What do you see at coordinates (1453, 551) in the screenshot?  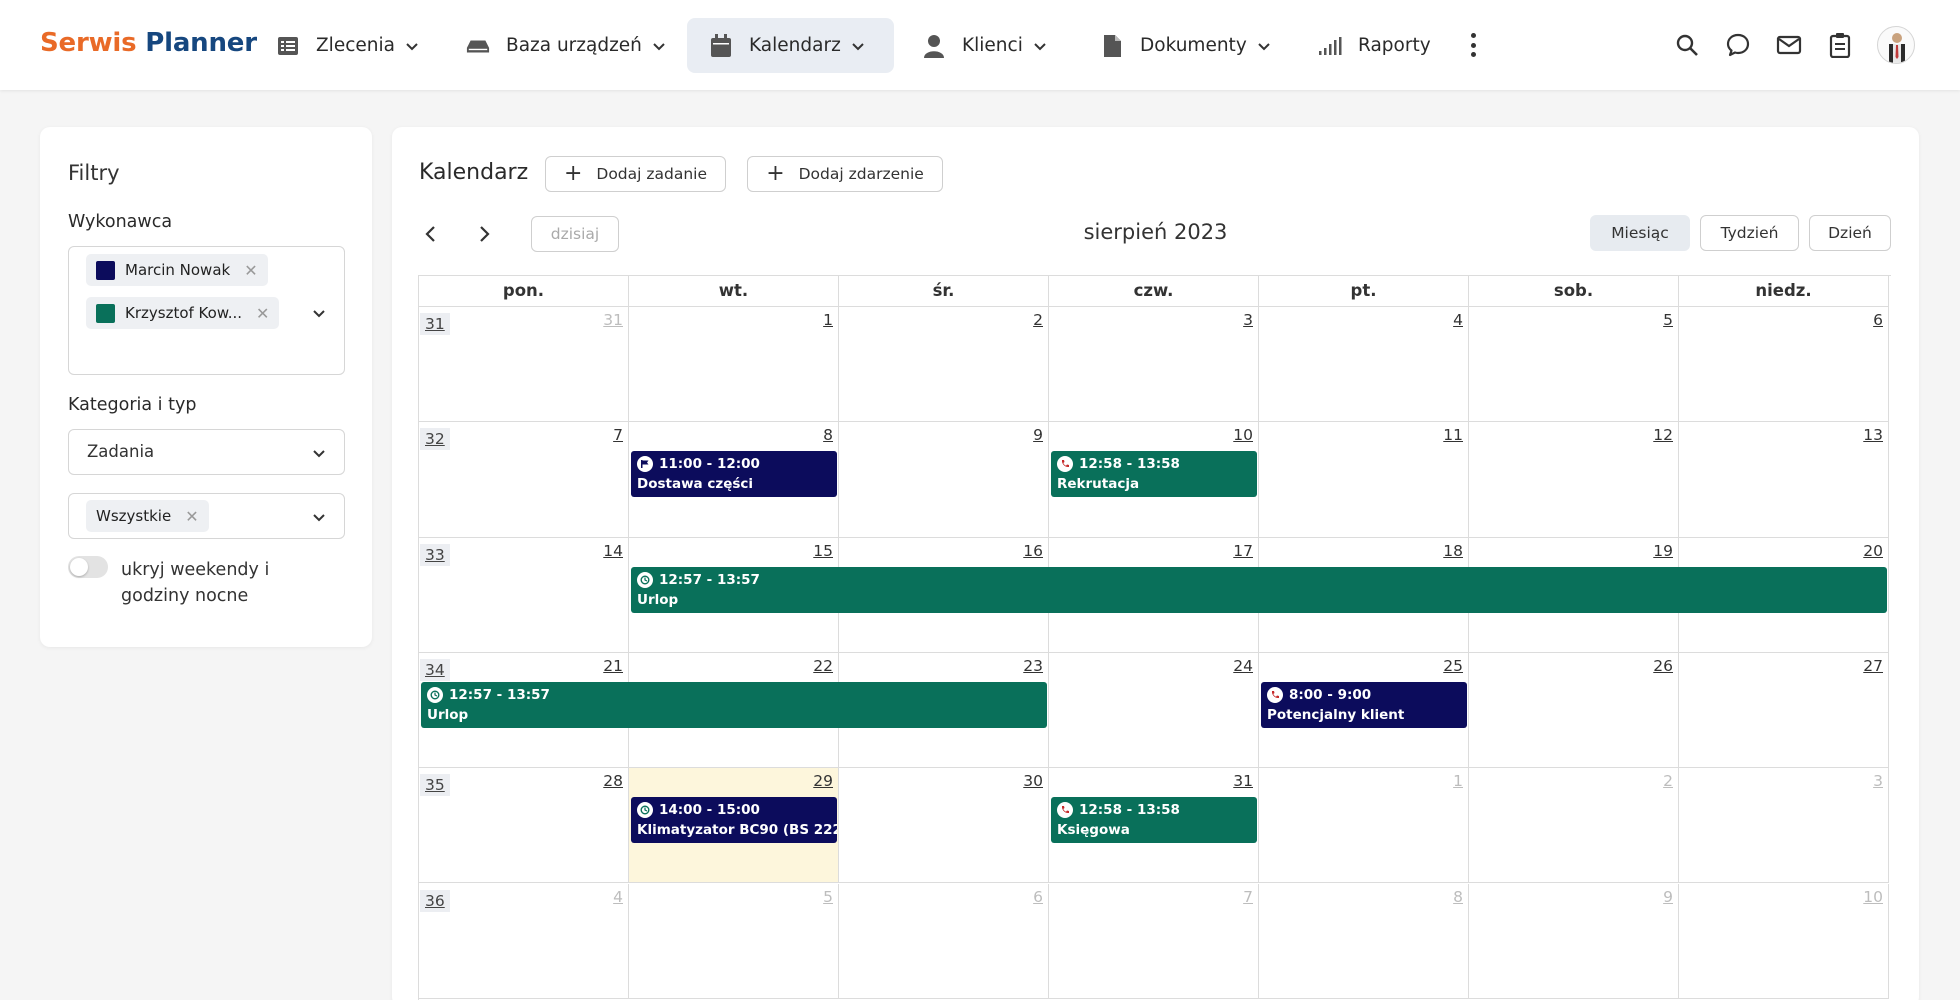 I see `day-number: 18` at bounding box center [1453, 551].